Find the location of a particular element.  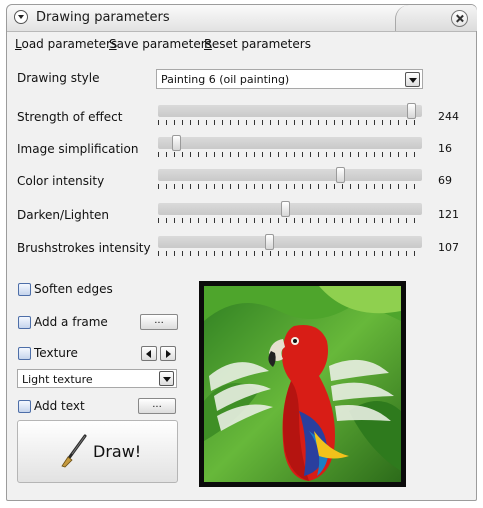

color-intensity-slider is located at coordinates (290, 180).